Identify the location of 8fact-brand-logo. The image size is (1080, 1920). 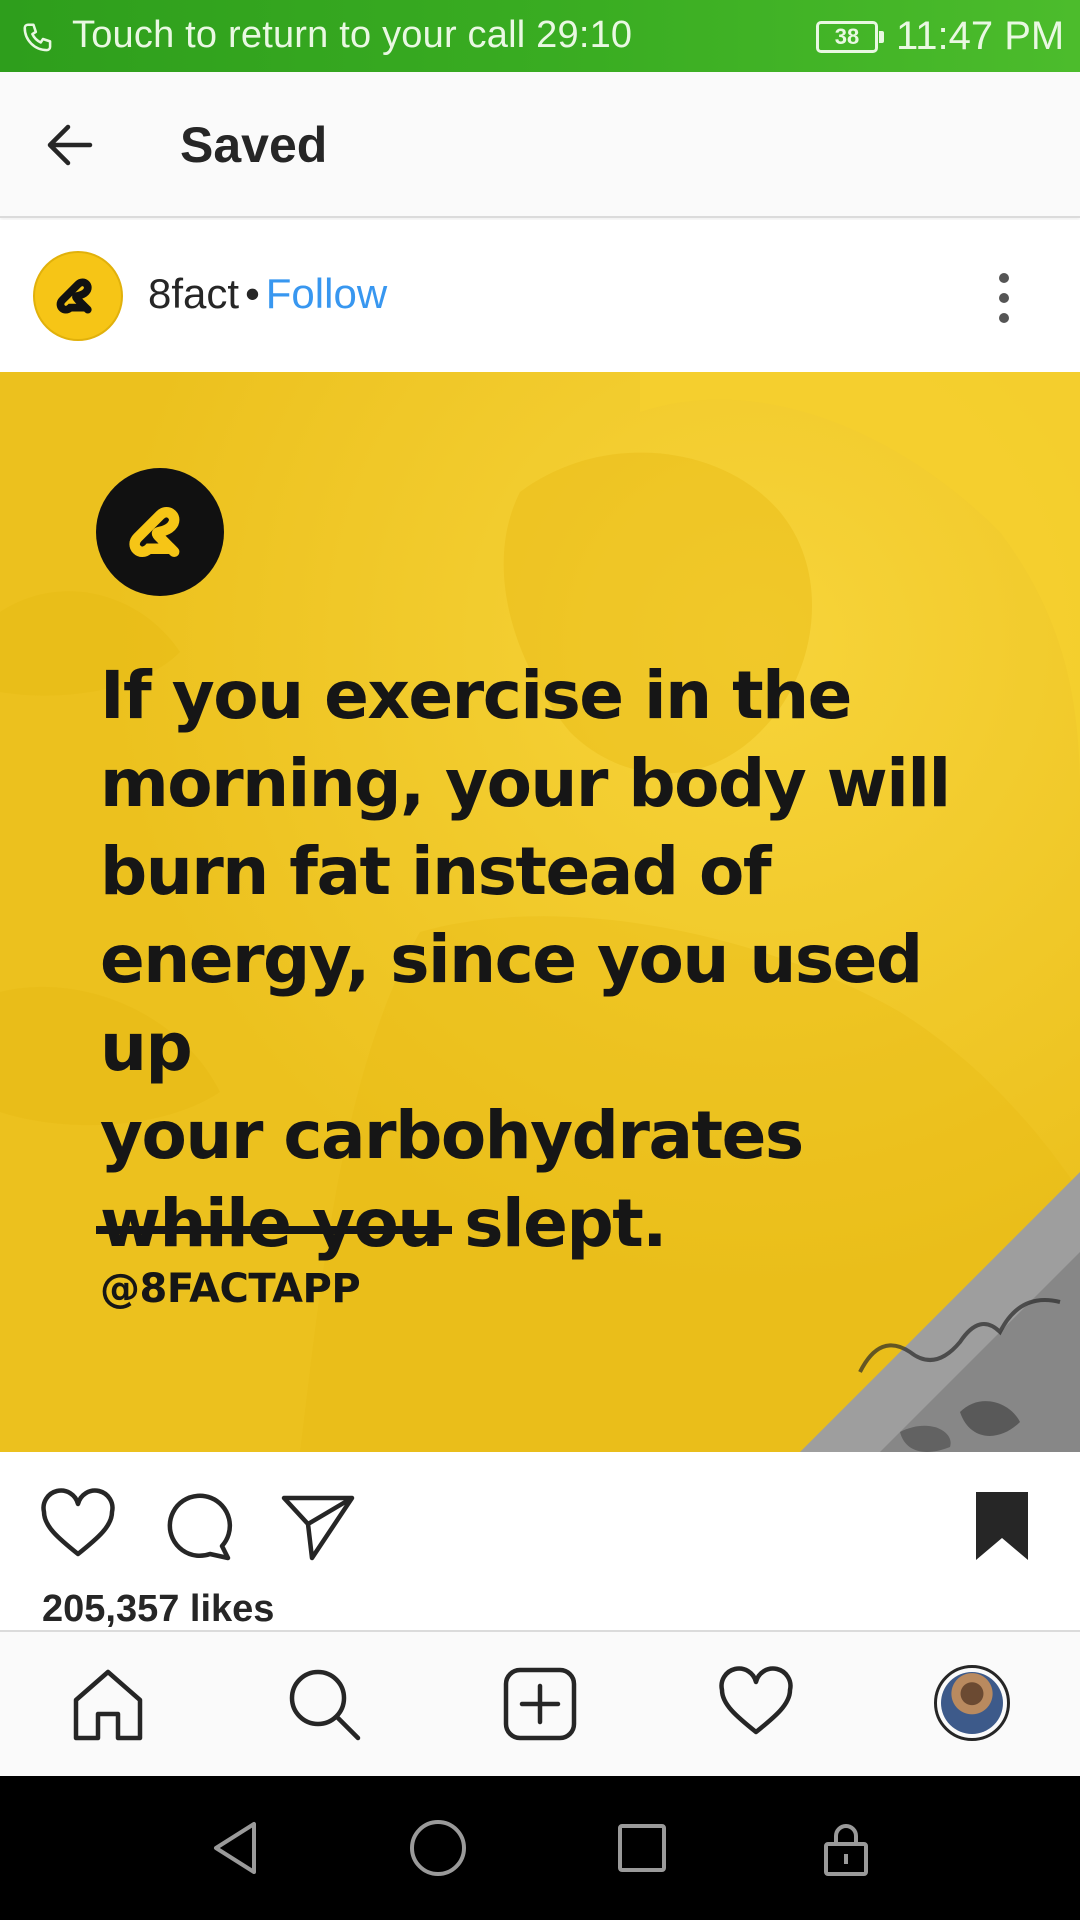
(160, 532).